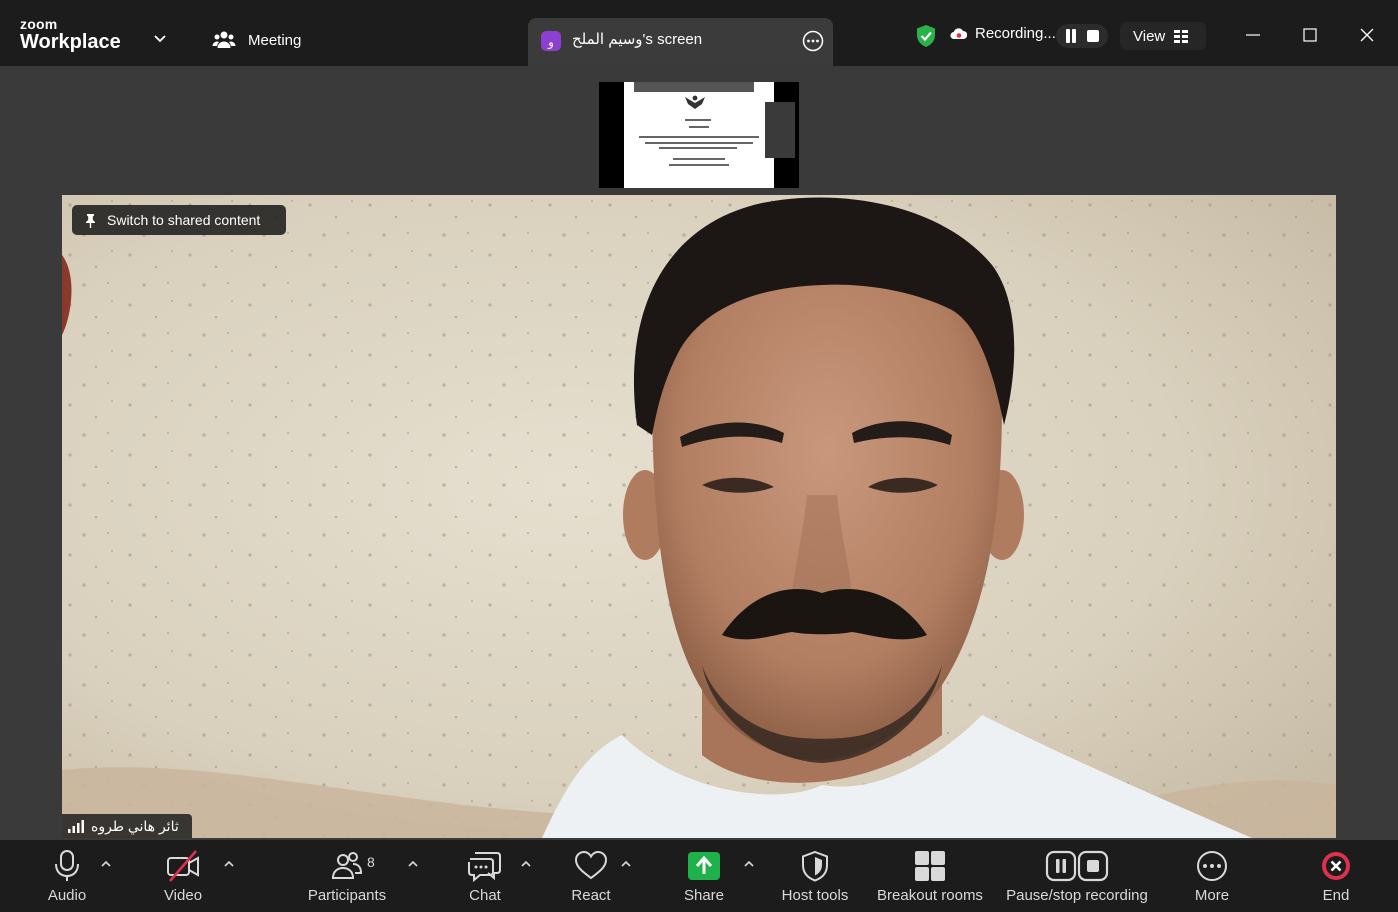  I want to click on switch-to-shared-content-button: Switch to shared content, so click(179, 220).